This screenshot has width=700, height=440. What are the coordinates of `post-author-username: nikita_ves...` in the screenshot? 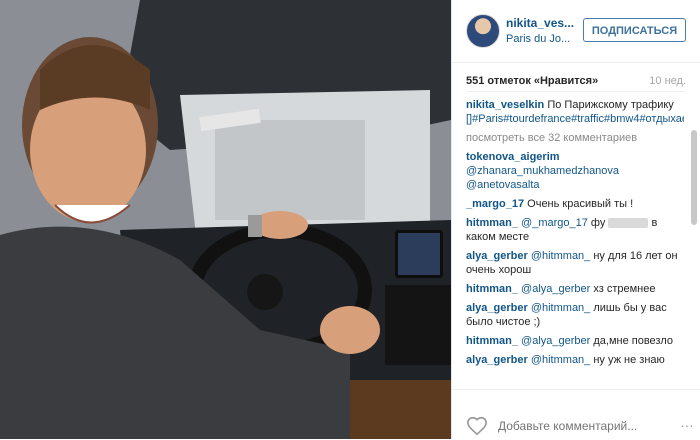 It's located at (540, 23).